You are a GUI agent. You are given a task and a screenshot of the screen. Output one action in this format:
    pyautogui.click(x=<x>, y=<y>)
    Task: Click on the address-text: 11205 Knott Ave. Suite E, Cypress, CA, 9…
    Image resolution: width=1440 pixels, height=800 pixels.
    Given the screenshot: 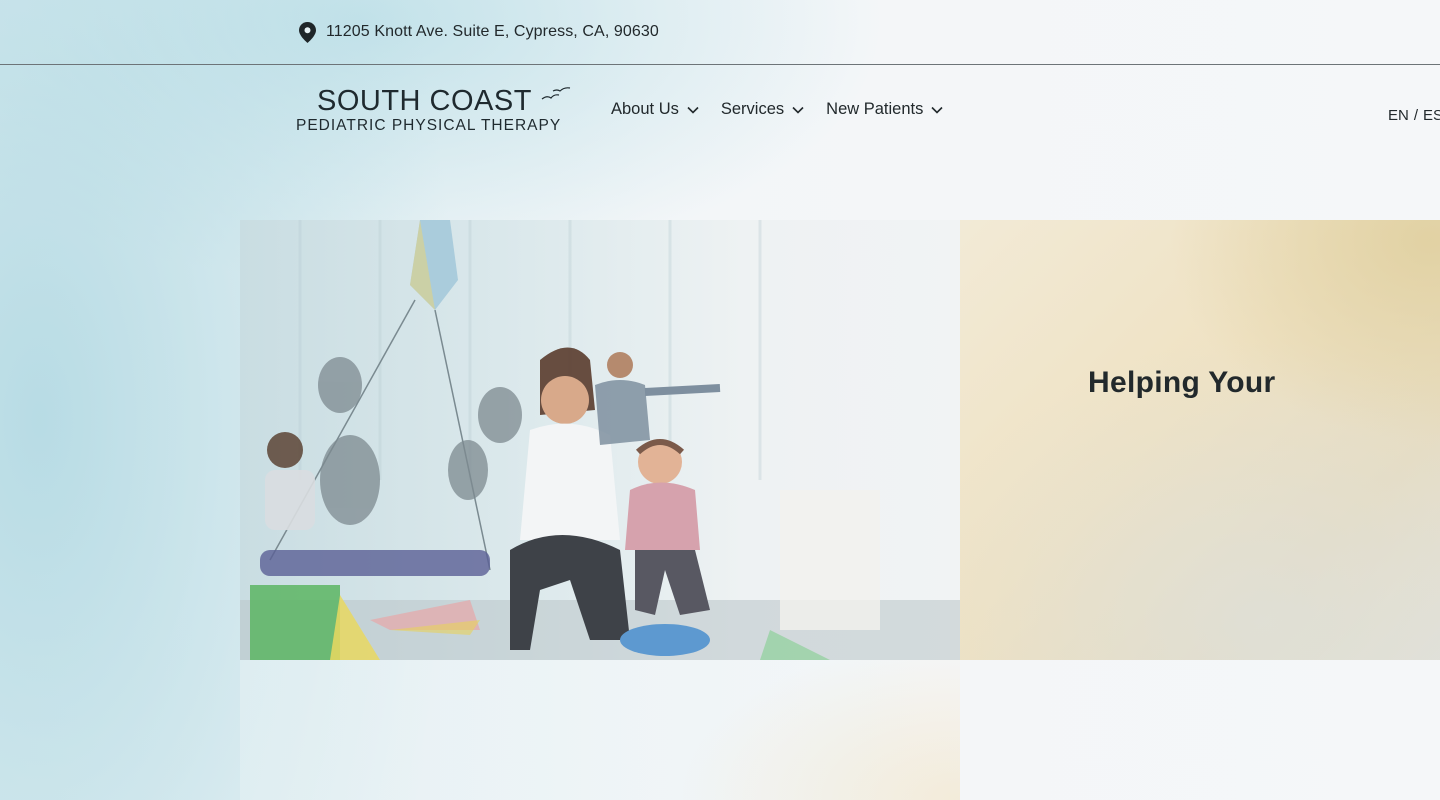 What is the action you would take?
    pyautogui.click(x=492, y=31)
    